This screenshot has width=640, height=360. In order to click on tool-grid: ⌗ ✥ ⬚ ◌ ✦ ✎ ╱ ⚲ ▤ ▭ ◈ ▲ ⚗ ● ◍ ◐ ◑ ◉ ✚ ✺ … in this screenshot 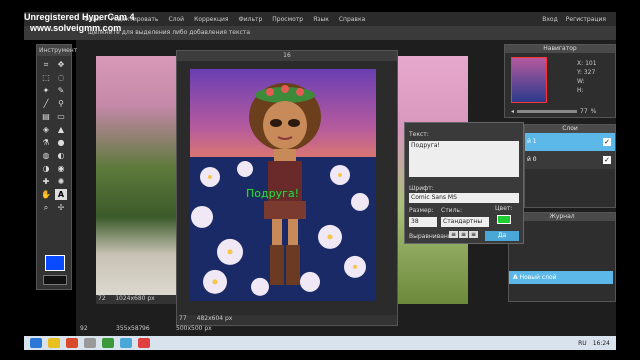, I will do `click(54, 136)`.